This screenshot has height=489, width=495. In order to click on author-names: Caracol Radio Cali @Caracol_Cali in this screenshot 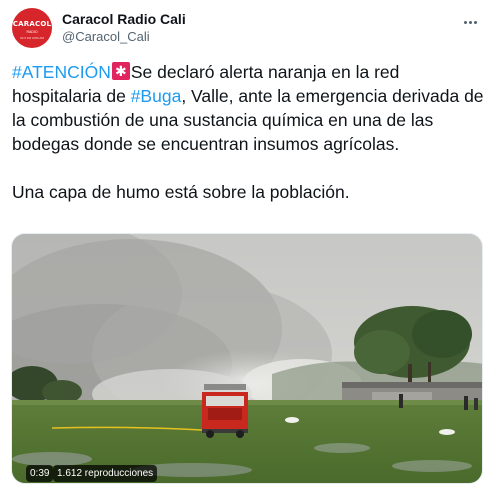, I will do `click(124, 28)`.